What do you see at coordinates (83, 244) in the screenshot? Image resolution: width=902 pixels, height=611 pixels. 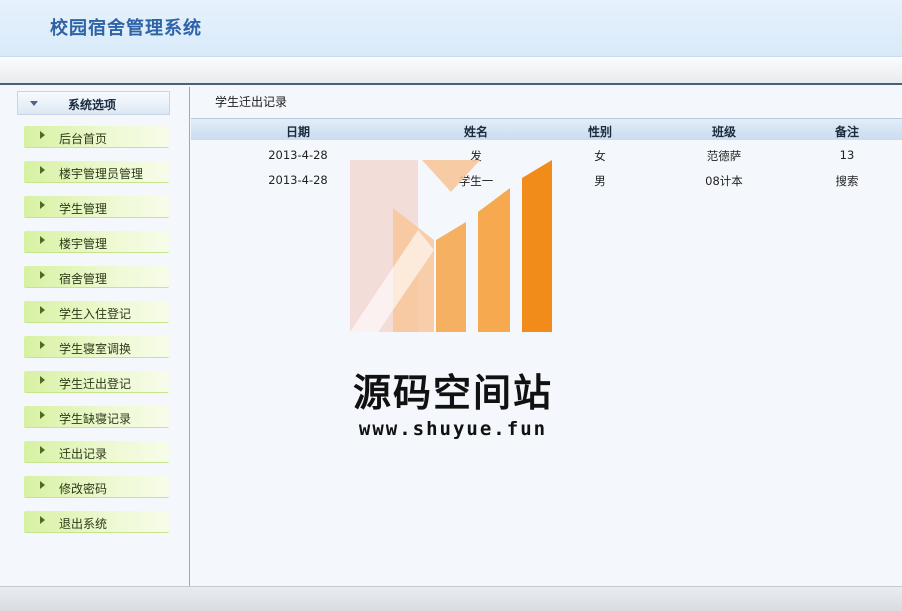 I see `sidebar-item-label: 楼宇管理` at bounding box center [83, 244].